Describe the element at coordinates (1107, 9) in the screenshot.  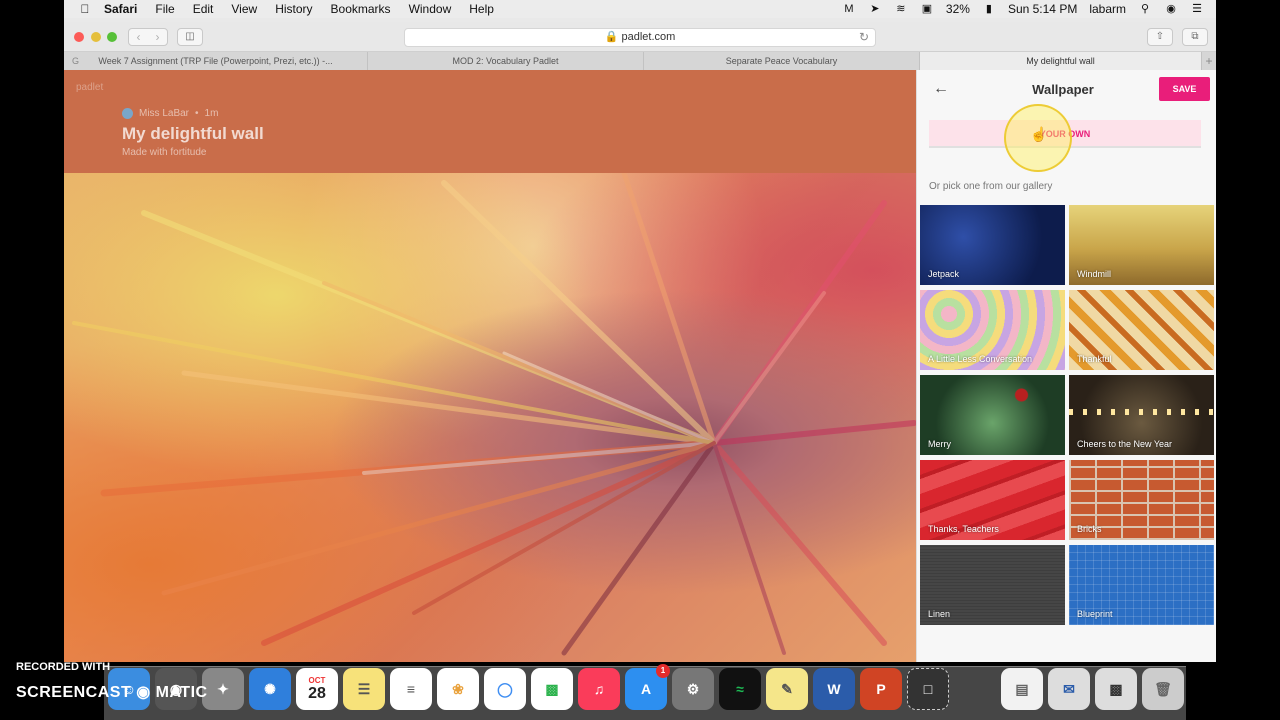
I see `user-name: labarm` at that location.